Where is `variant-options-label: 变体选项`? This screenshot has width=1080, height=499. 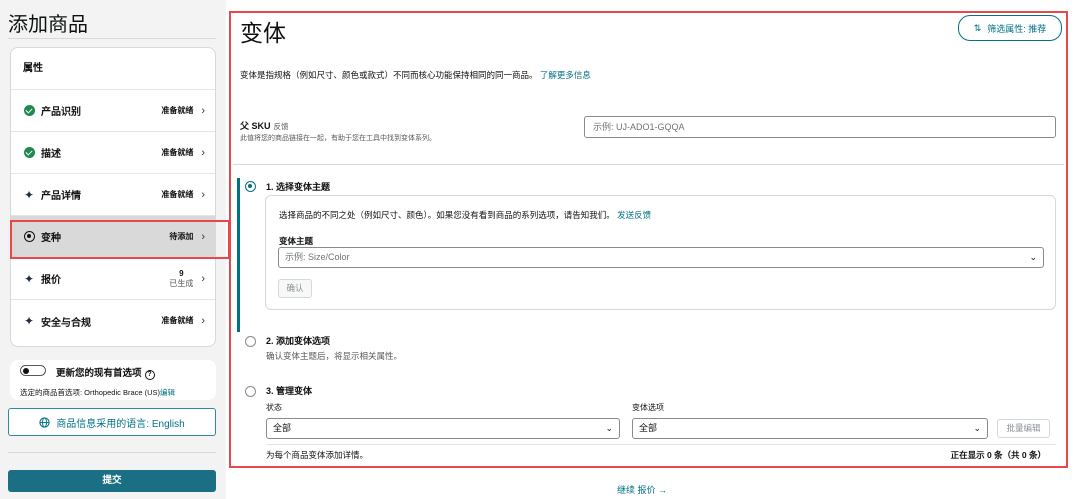
variant-options-label: 变体选项 is located at coordinates (648, 407).